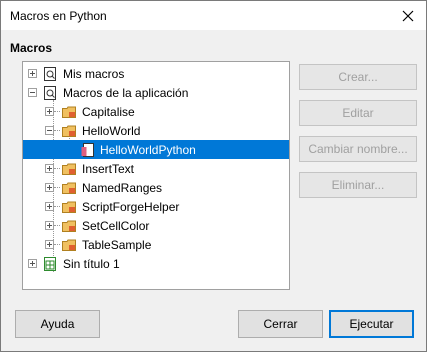  Describe the element at coordinates (156, 130) in the screenshot. I see `tree-item-helloworld: HelloWorld` at that location.